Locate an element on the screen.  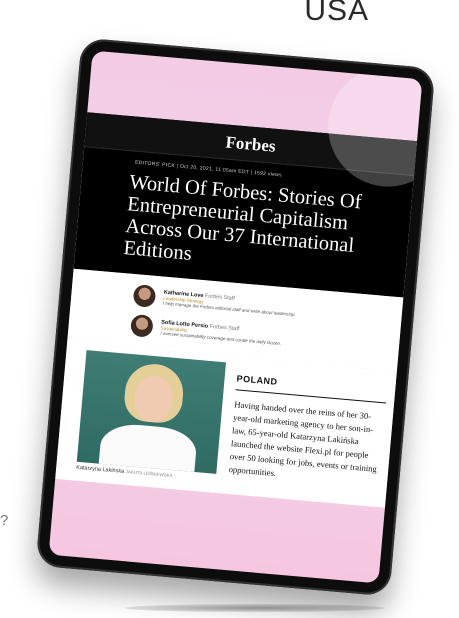
caption-name: Katarzyna Lakińska is located at coordinates (100, 469).